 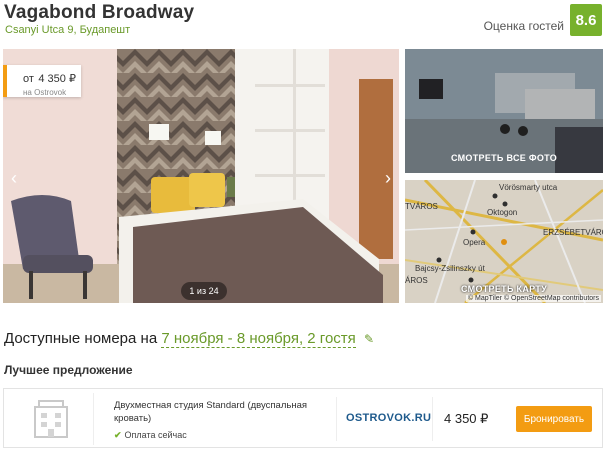 I want to click on hotel-title: Vagabond Broadway, so click(x=99, y=12).